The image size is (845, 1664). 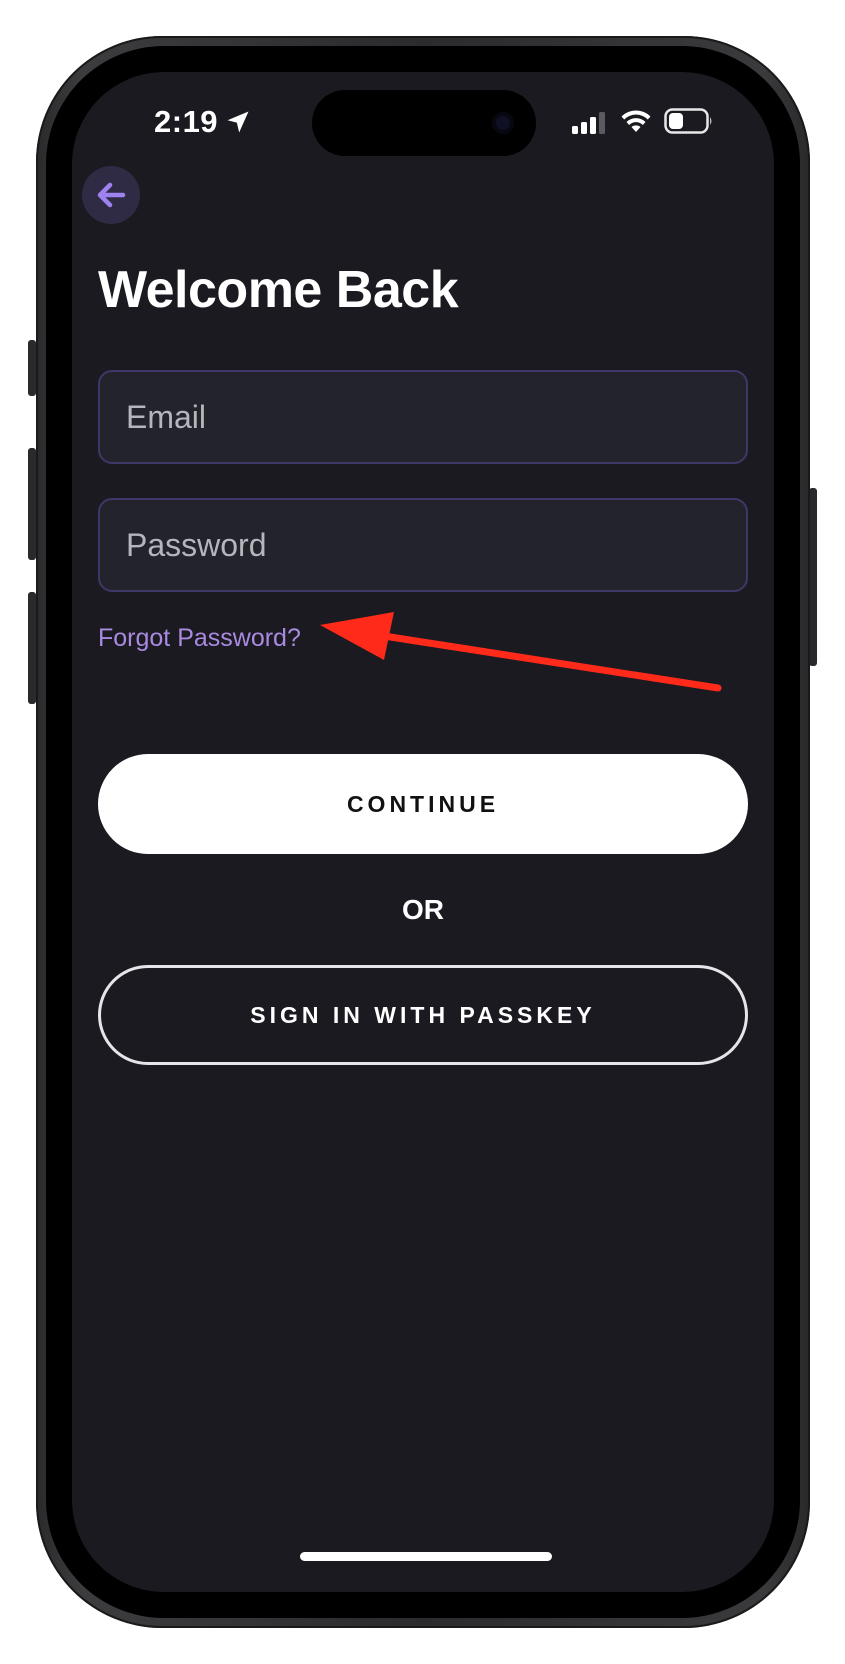 I want to click on status-time: 2:19, so click(x=186, y=121).